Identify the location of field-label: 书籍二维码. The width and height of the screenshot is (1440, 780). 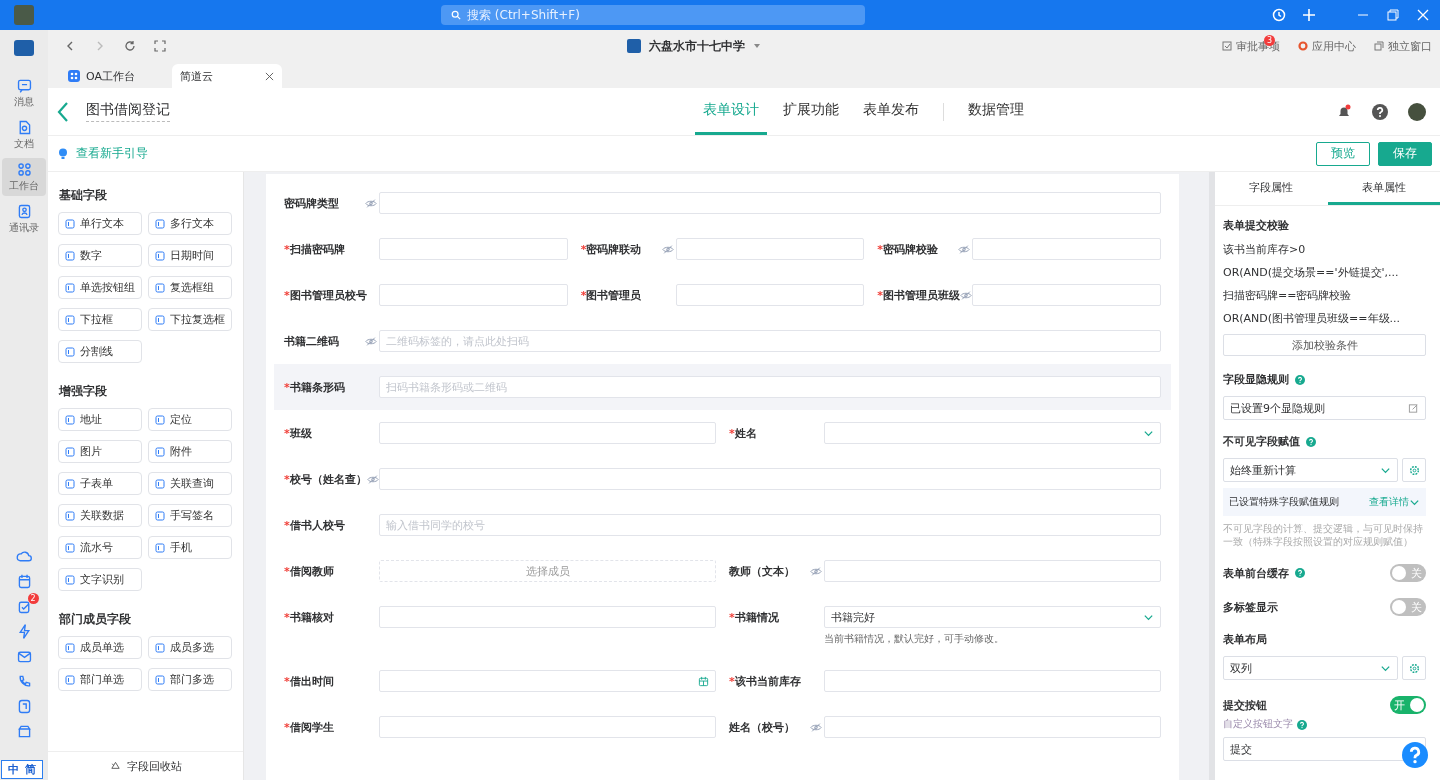
(311, 341).